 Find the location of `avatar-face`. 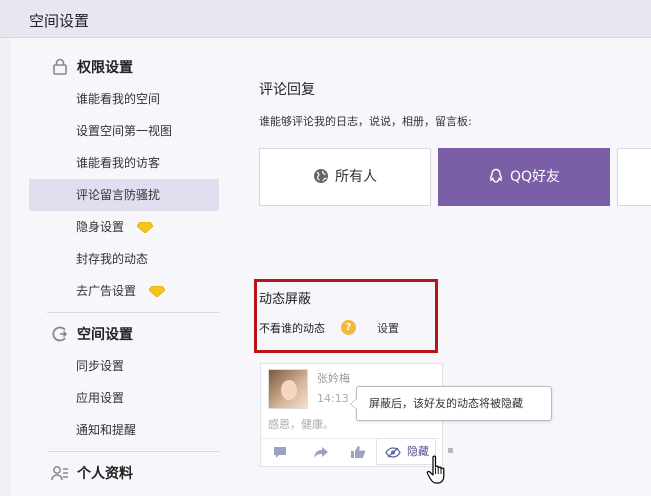

avatar-face is located at coordinates (289, 390).